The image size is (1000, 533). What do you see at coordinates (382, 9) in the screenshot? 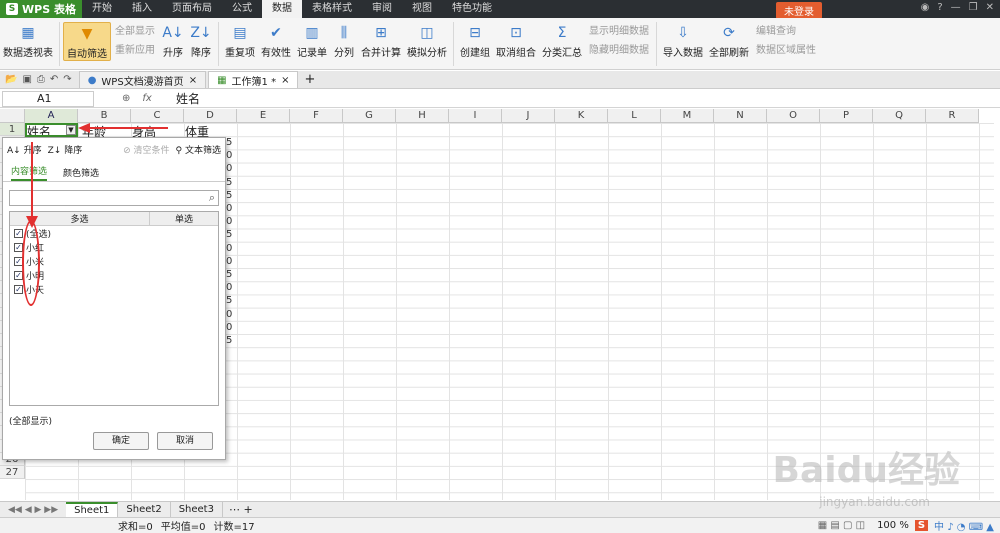
I see `menu-review: 审阅` at bounding box center [382, 9].